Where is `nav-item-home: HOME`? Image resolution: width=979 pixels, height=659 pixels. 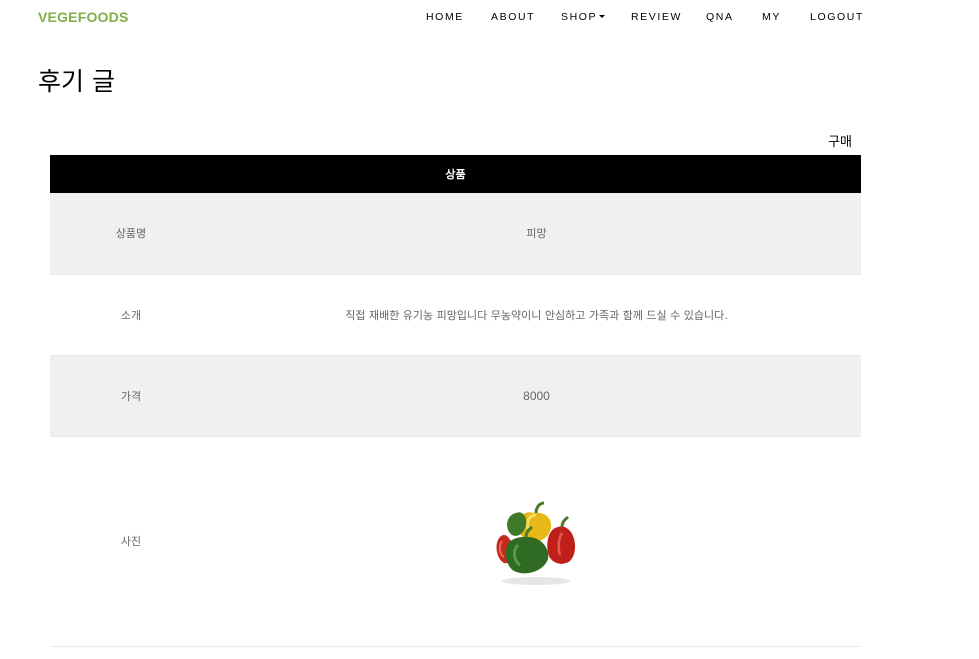
nav-item-home: HOME is located at coordinates (445, 17).